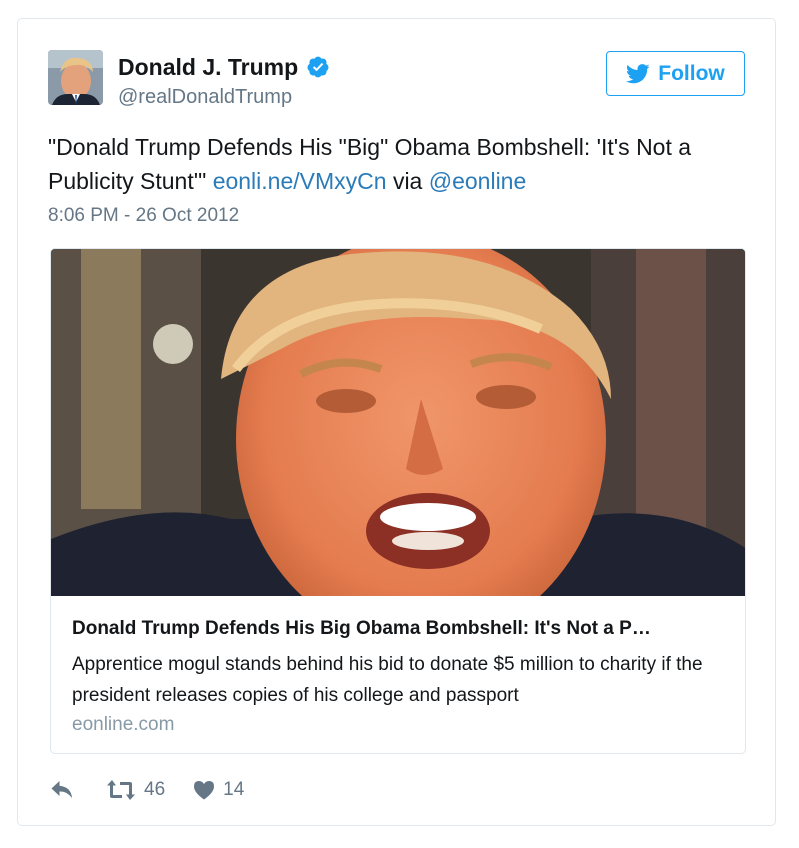  Describe the element at coordinates (204, 790) in the screenshot. I see `heart-icon` at that location.